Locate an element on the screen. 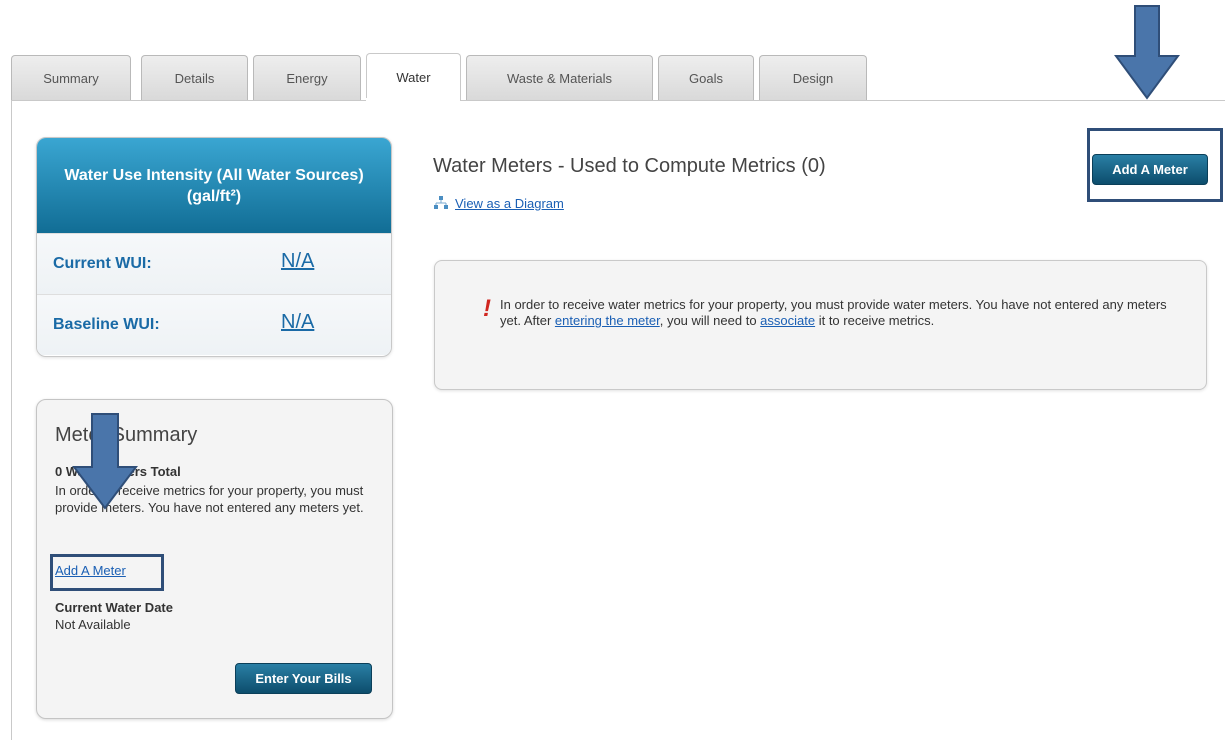  tab-waste-materials: Waste & Materials is located at coordinates (559, 77).